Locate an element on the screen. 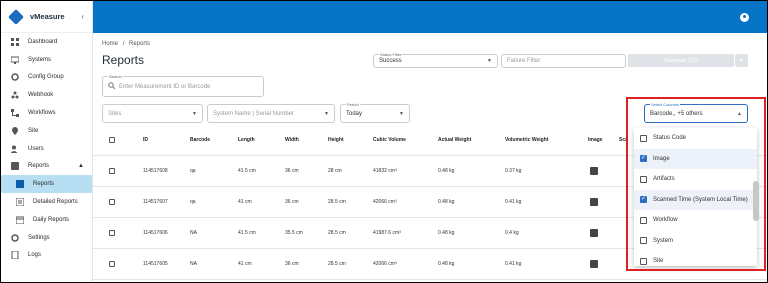 The image size is (768, 283). system-select: System Name | Serial Number ▼ is located at coordinates (271, 113).